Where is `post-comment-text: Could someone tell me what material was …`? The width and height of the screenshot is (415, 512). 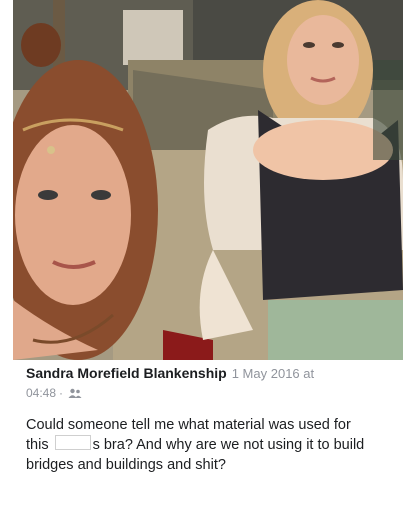
post-comment-text: Could someone tell me what material was … is located at coordinates (201, 445).